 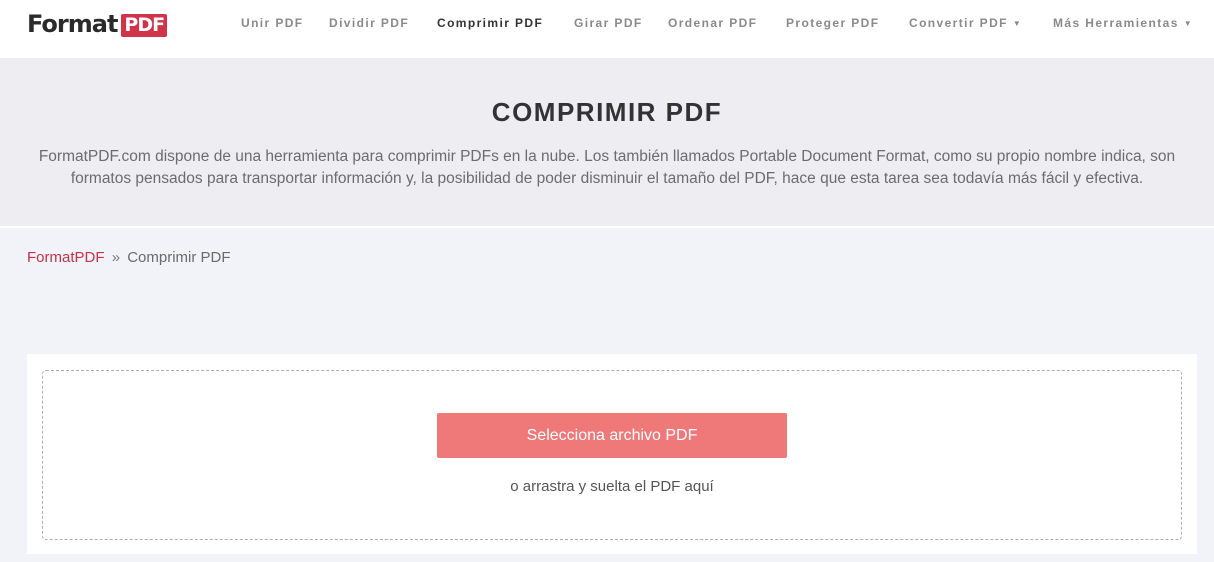 I want to click on breadcrumb: FormatPDF » Comprimir PDF, so click(x=129, y=257).